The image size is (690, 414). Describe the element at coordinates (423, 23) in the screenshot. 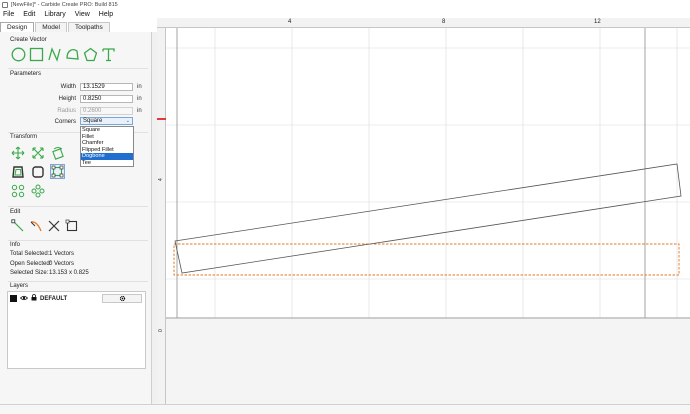

I see `horizontal-ruler: 4 8 12` at that location.